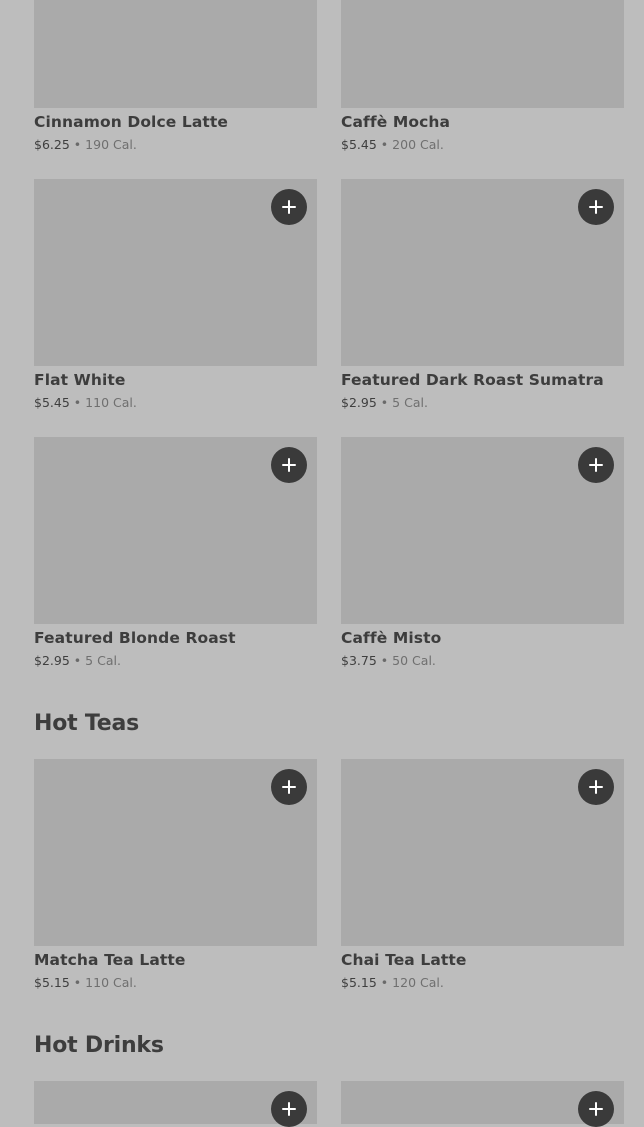  Describe the element at coordinates (404, 960) in the screenshot. I see `item-name: Chai Tea Latte` at that location.